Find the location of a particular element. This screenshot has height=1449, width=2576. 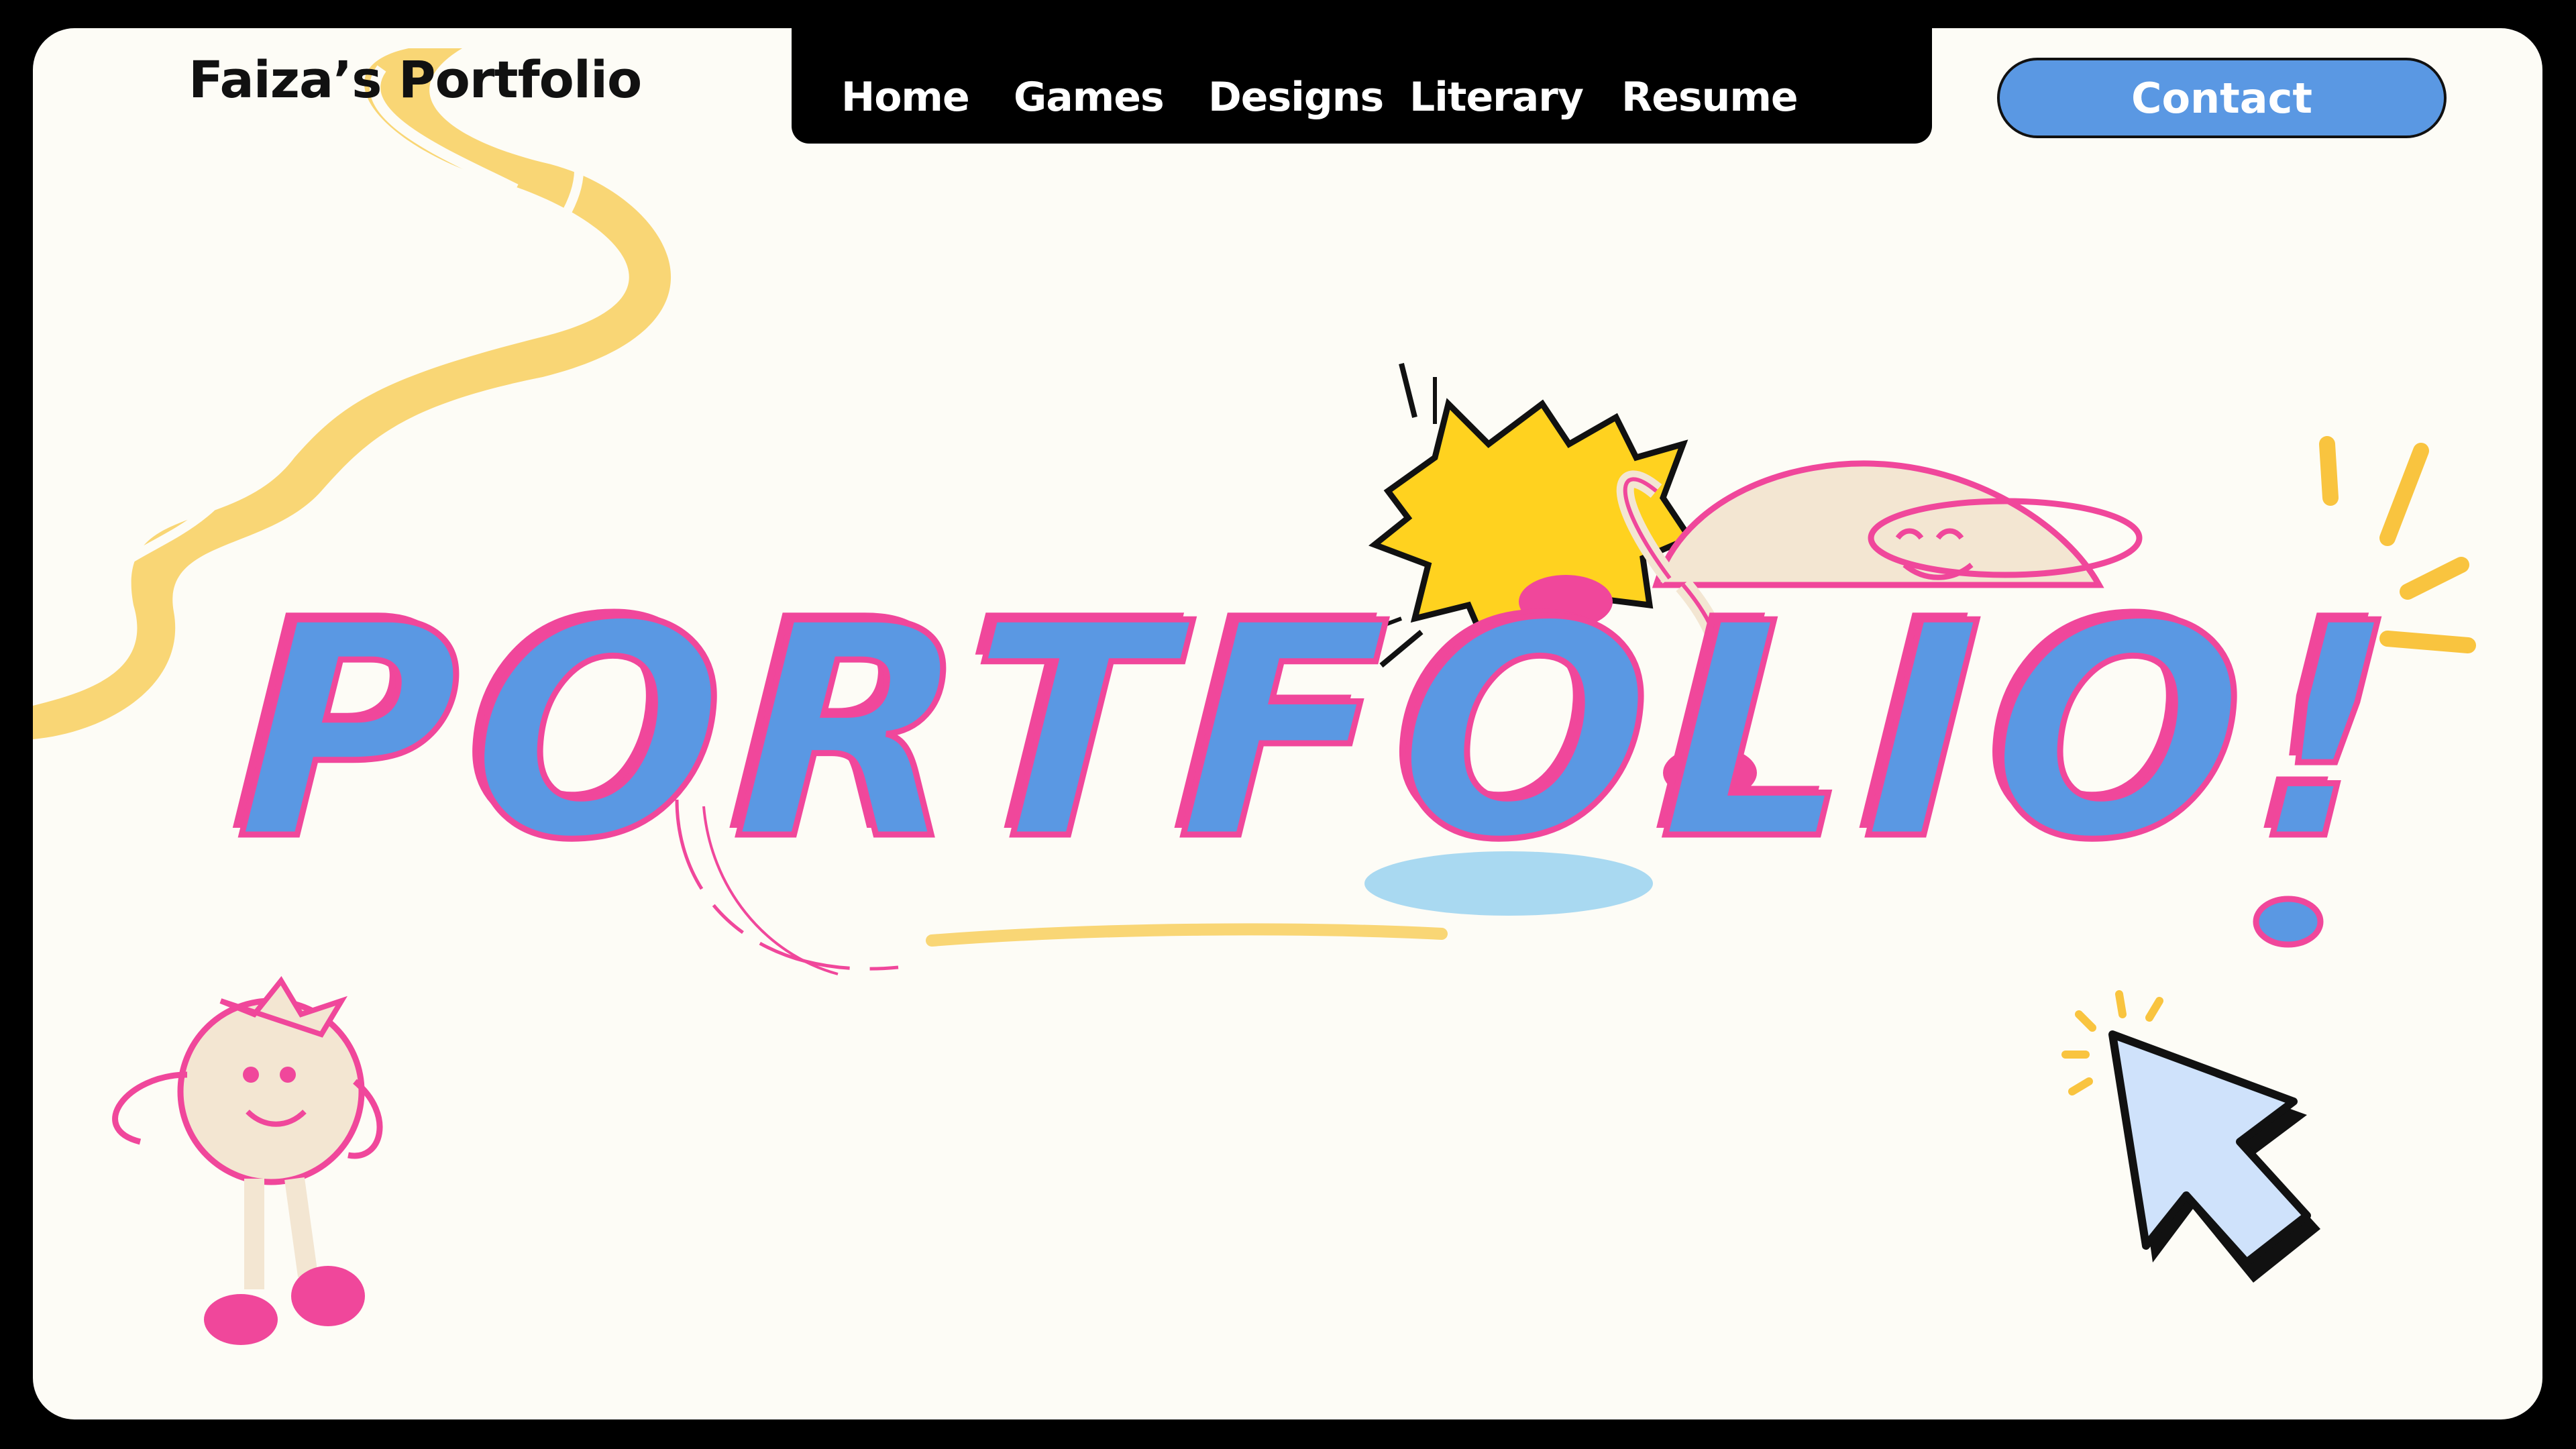

nav-designs: Designs is located at coordinates (1296, 97).